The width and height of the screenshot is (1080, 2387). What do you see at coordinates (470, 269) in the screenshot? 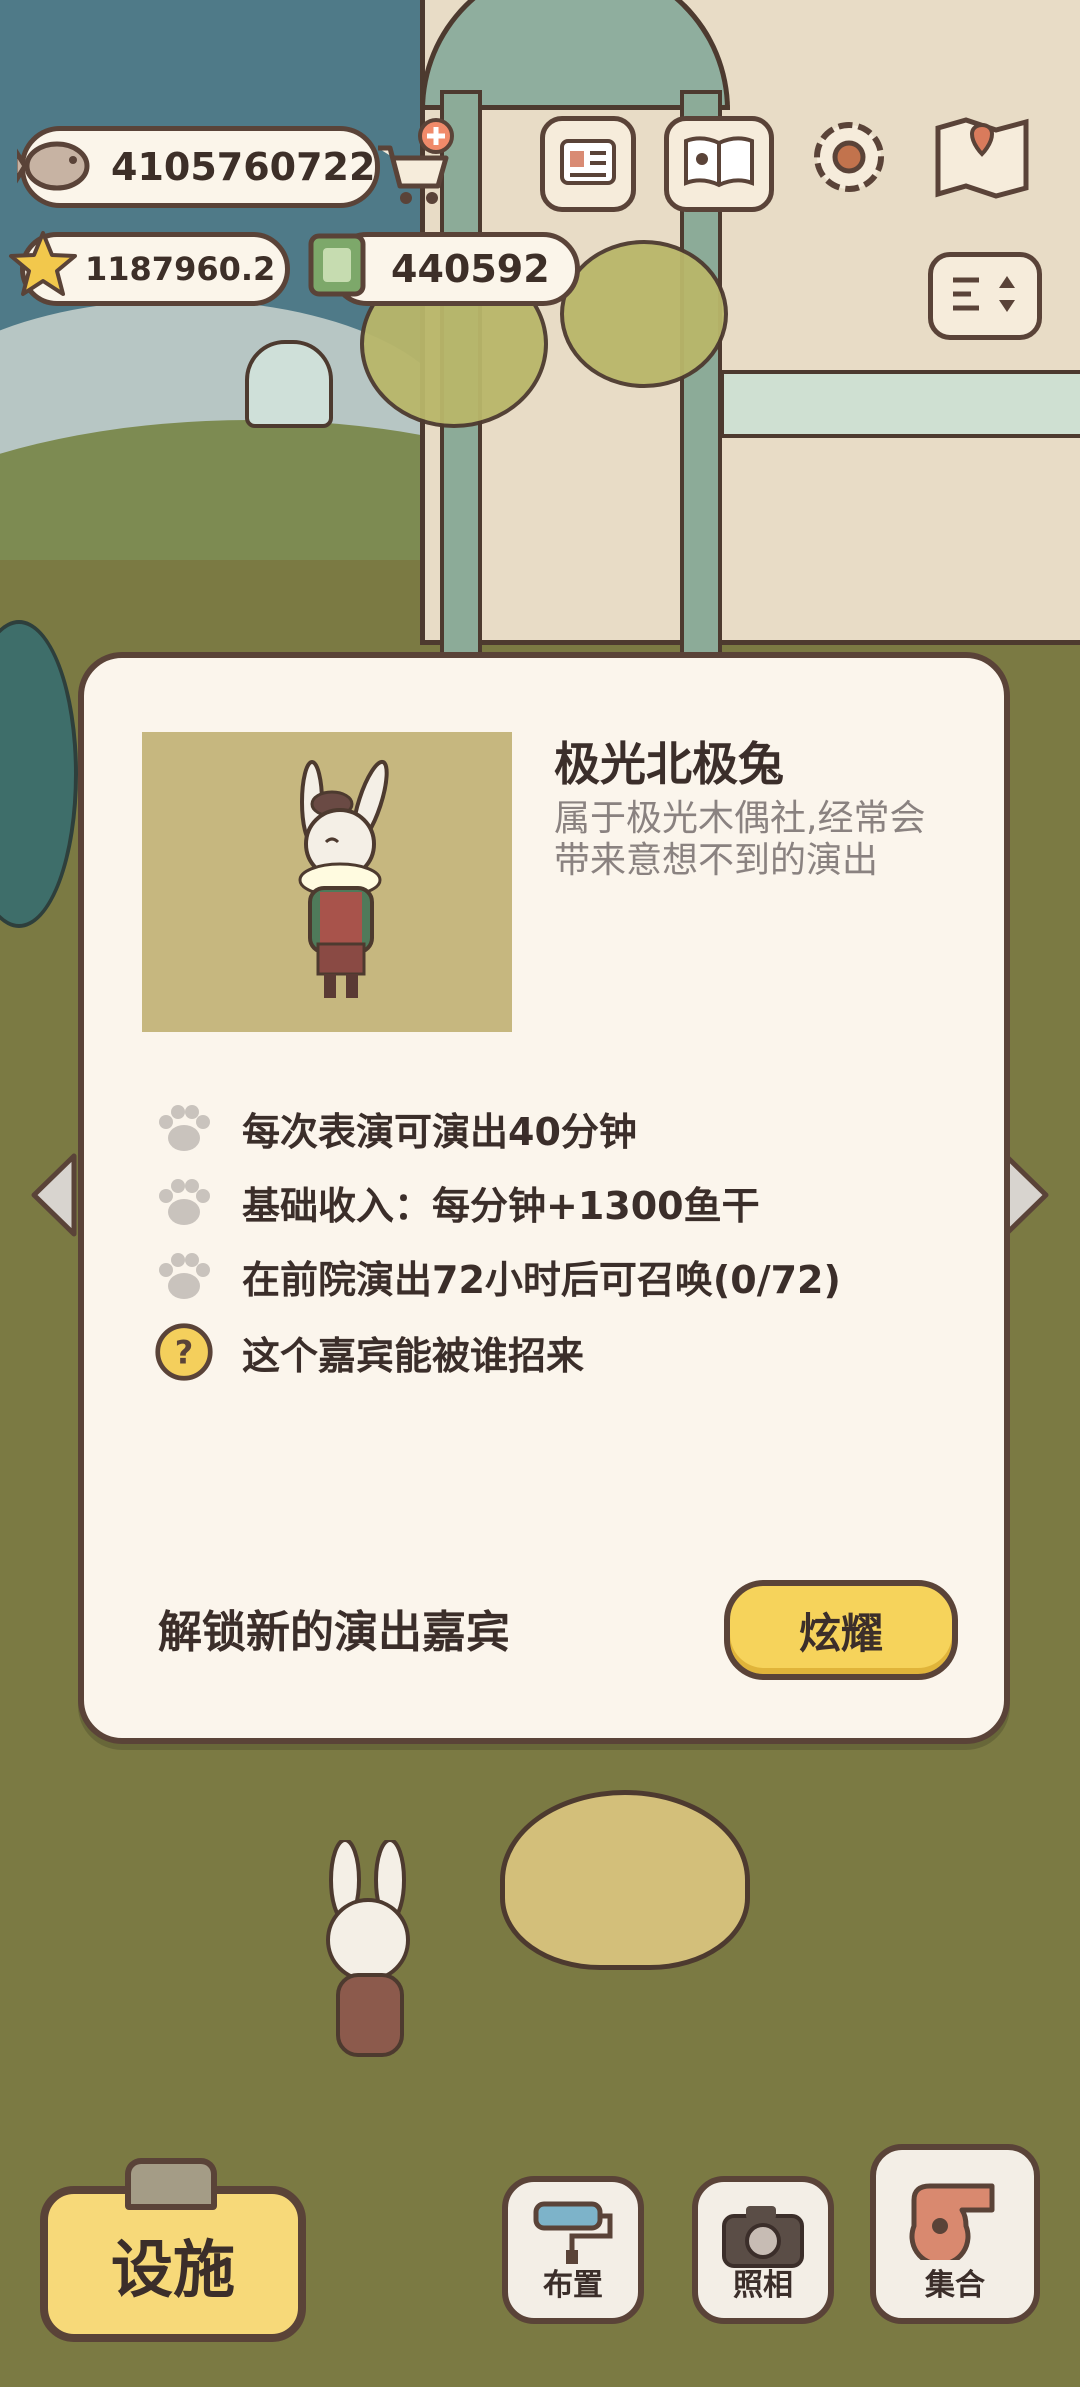
I see `ticket-currency-value: 440592` at bounding box center [470, 269].